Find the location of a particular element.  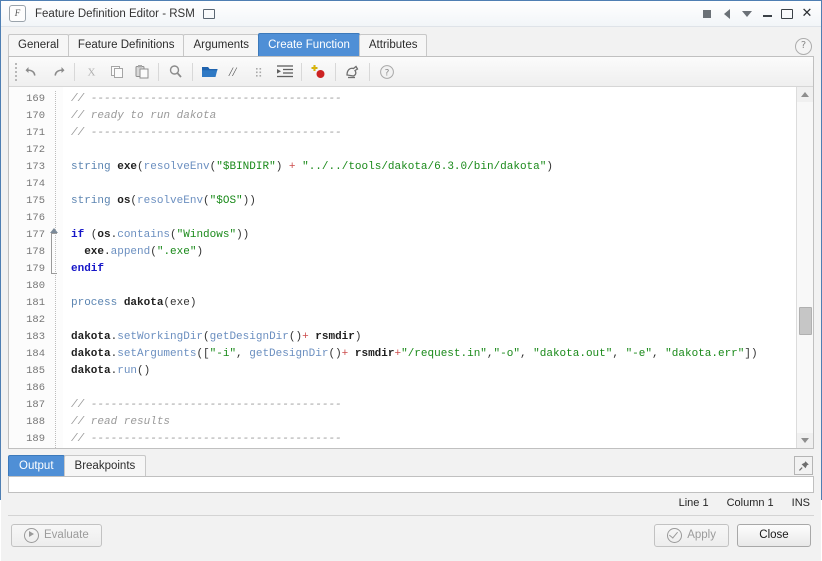

fold-bracket is located at coordinates (55, 253).